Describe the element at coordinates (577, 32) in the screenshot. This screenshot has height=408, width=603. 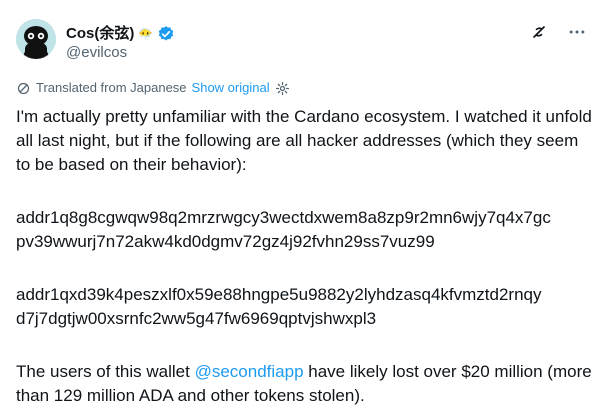
I see `more-icon` at that location.